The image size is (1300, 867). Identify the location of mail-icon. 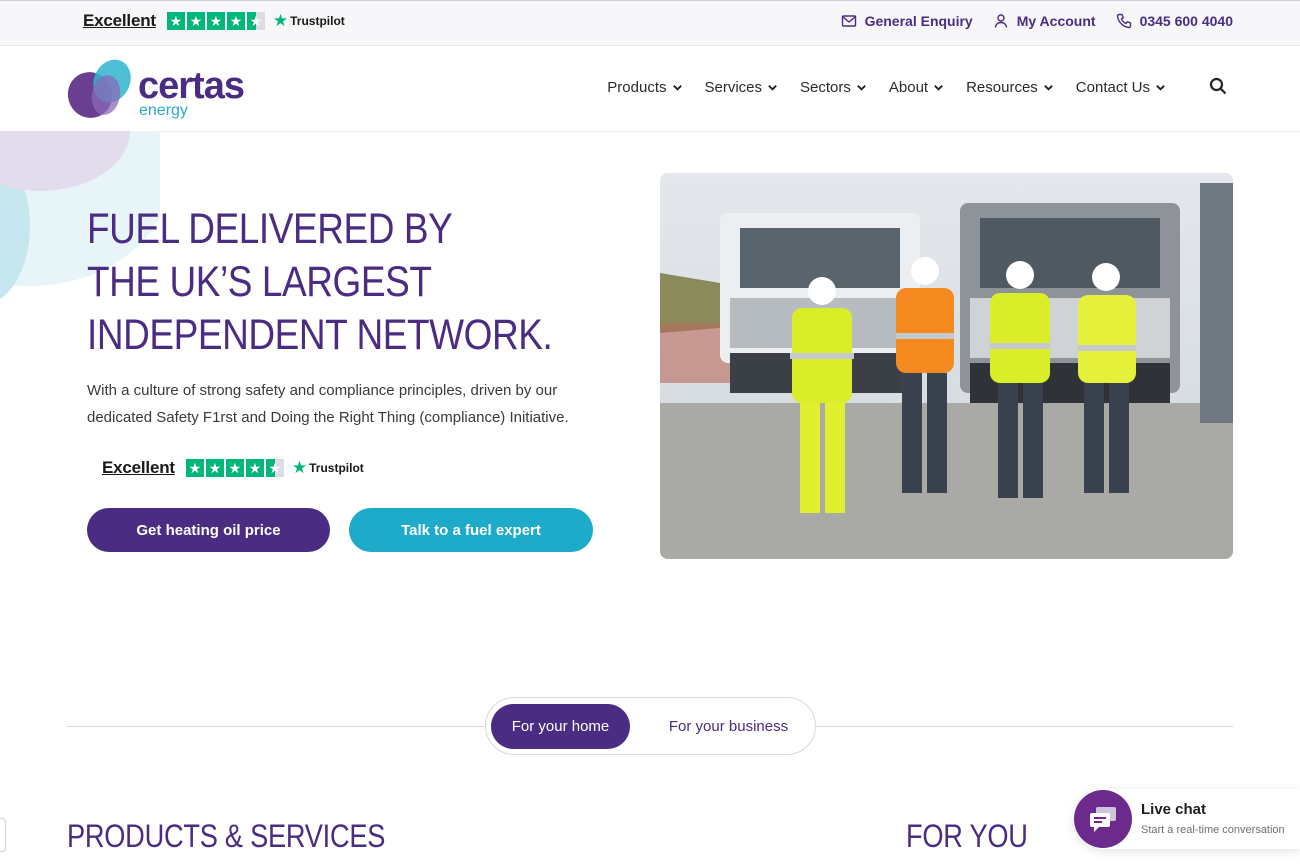
(848, 21).